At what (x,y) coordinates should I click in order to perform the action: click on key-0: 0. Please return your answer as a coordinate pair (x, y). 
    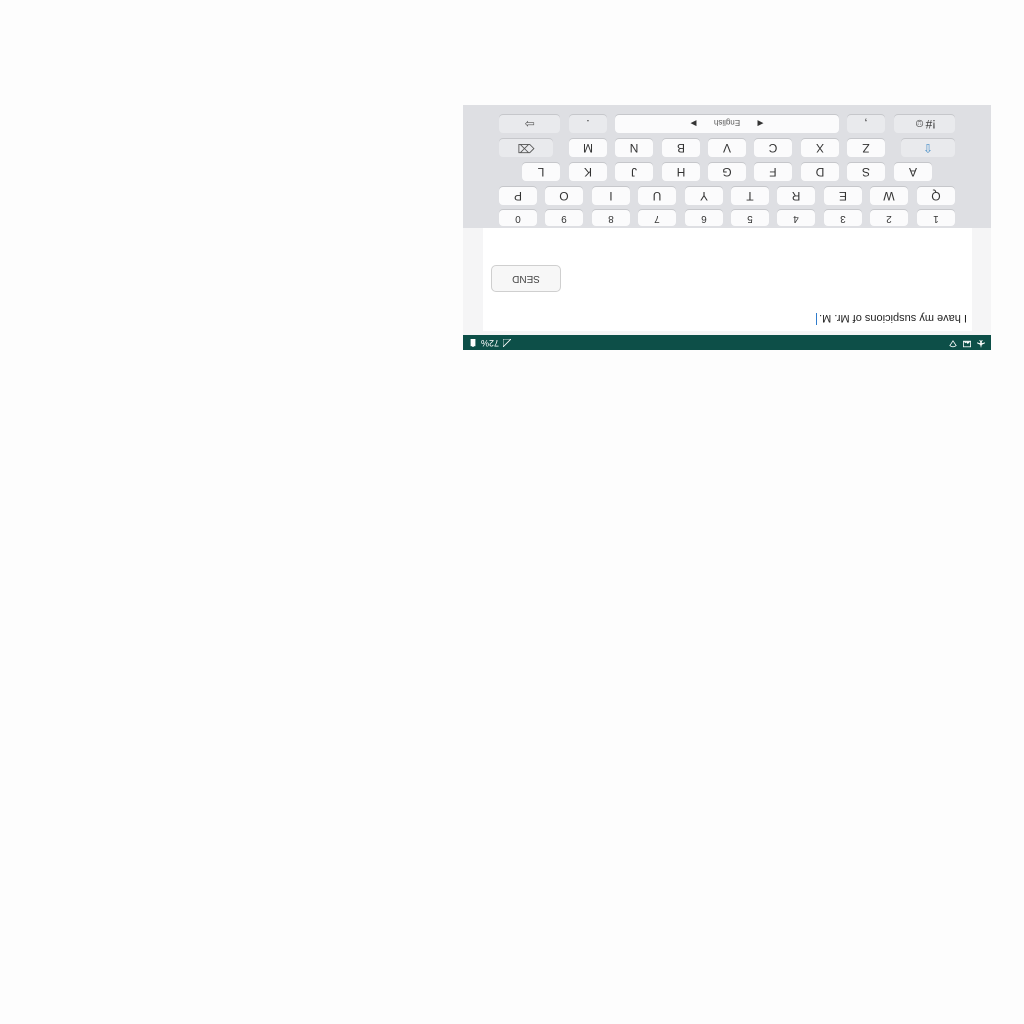
    Looking at the image, I should click on (518, 218).